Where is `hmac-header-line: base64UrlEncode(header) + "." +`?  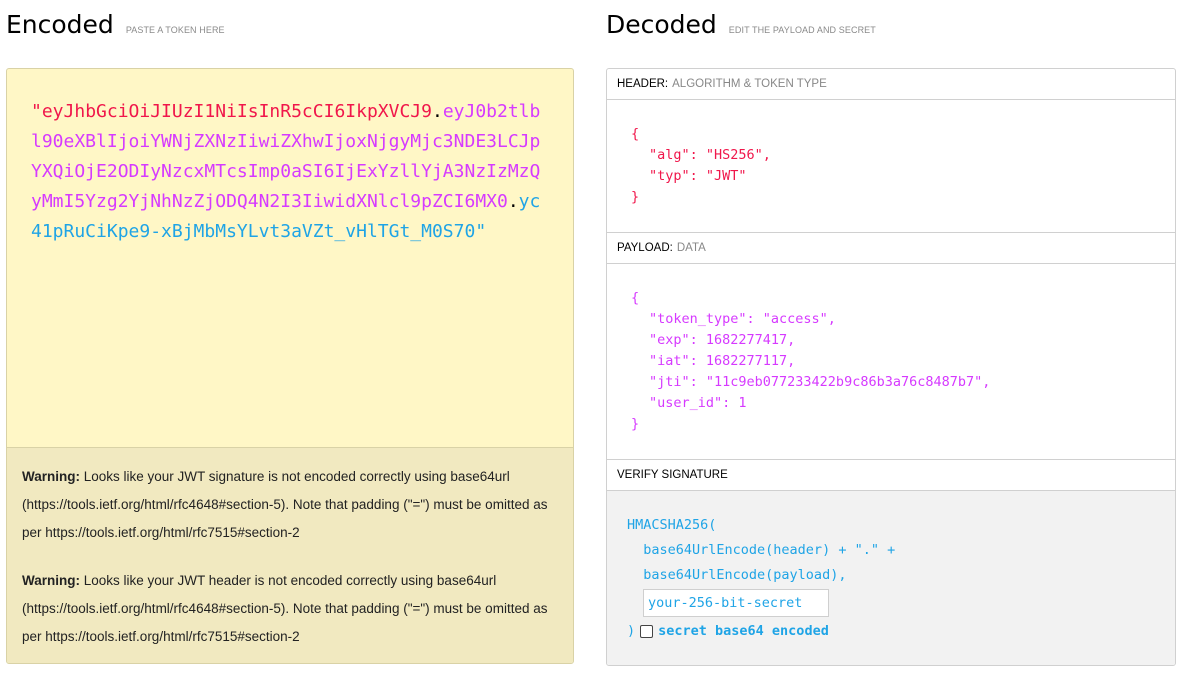
hmac-header-line: base64UrlEncode(header) + "." + is located at coordinates (761, 550).